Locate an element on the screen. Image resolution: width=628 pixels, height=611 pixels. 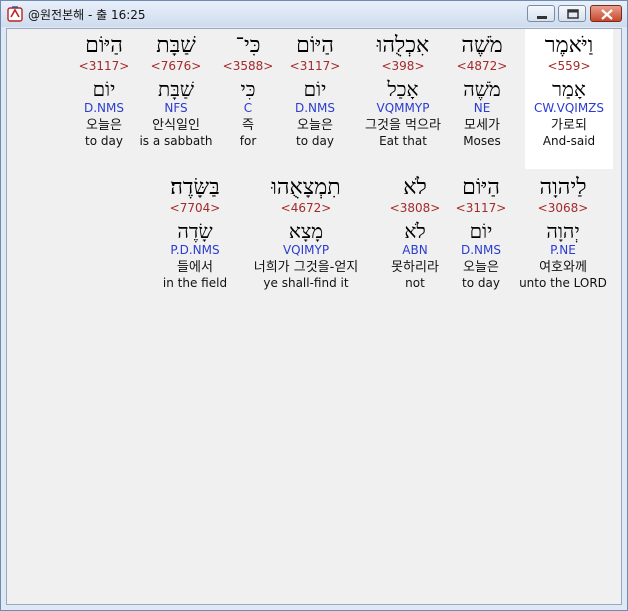
hebrew-word: מֹשֶׁה is located at coordinates (482, 45).